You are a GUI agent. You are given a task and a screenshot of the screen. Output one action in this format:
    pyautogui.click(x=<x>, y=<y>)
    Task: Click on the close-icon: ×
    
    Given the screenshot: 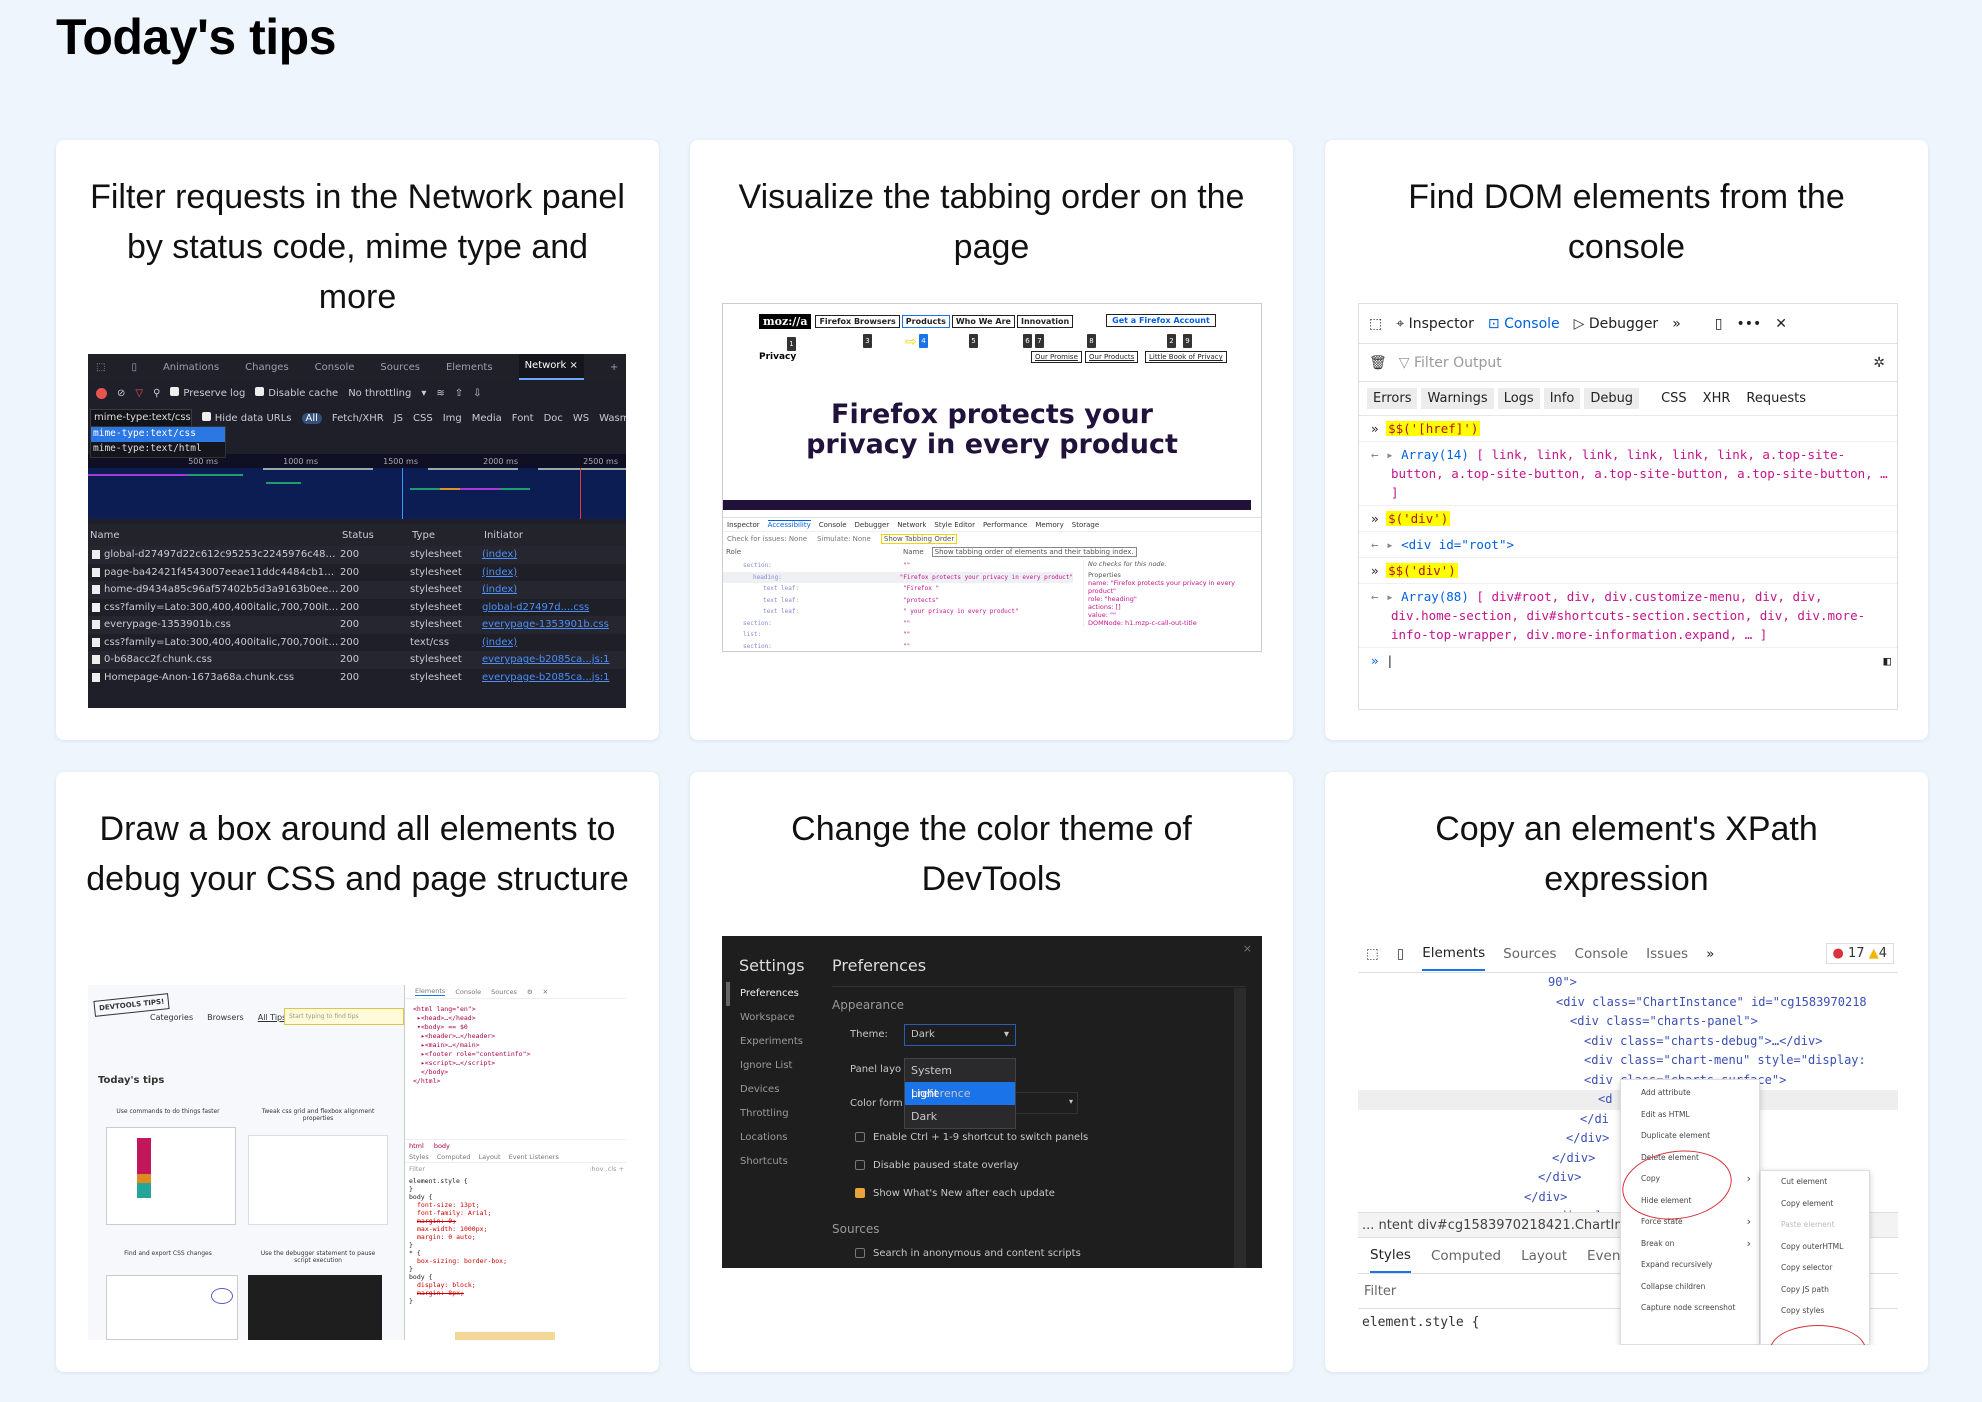 What is the action you would take?
    pyautogui.click(x=1247, y=948)
    